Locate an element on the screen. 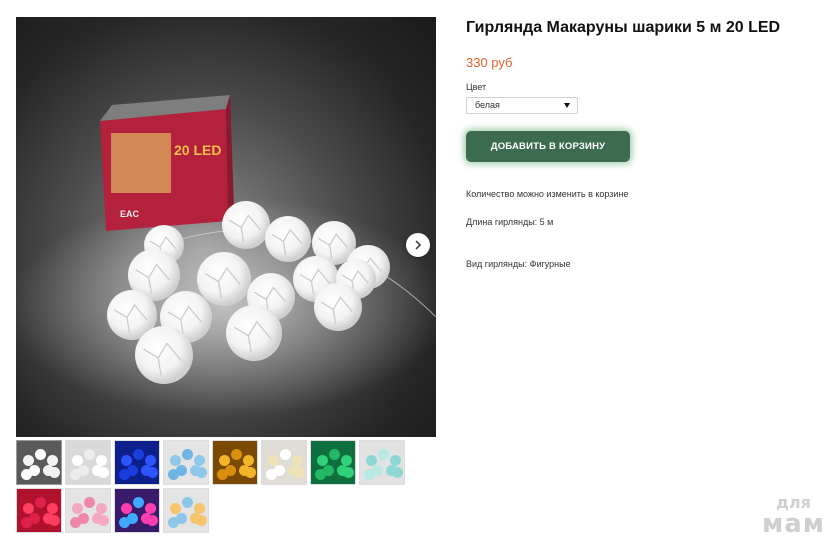 The width and height of the screenshot is (839, 549). thumb-multicolor-lit is located at coordinates (137, 510).